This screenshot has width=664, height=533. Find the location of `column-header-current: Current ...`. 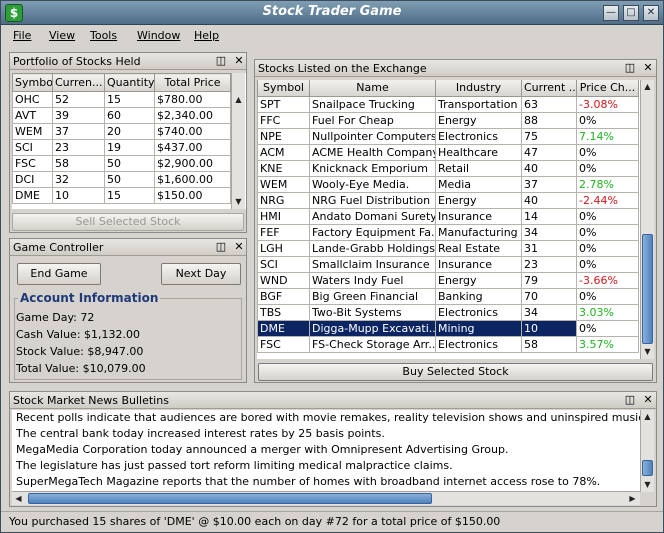

column-header-current: Current ... is located at coordinates (549, 88).